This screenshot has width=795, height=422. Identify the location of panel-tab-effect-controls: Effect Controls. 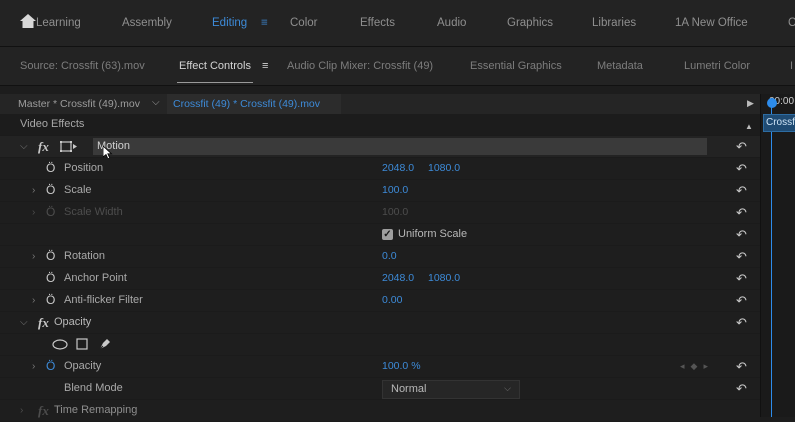
(215, 71).